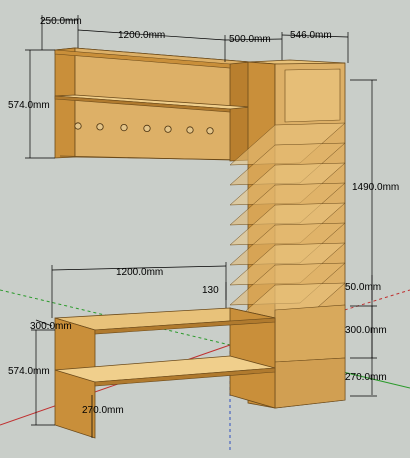  I want to click on tower-top-compartment, so click(312, 95).